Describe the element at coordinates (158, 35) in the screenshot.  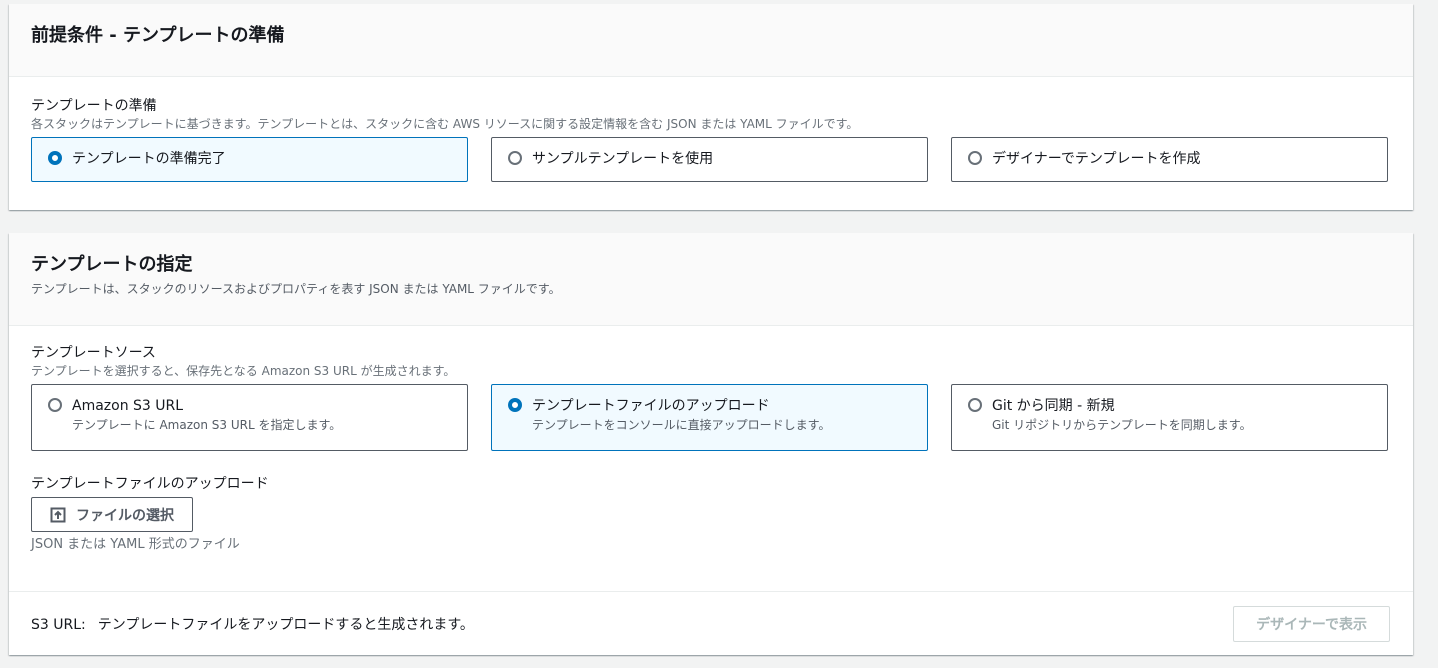
I see `prerequisite-title: 前提条件 - テンプレートの準備` at that location.